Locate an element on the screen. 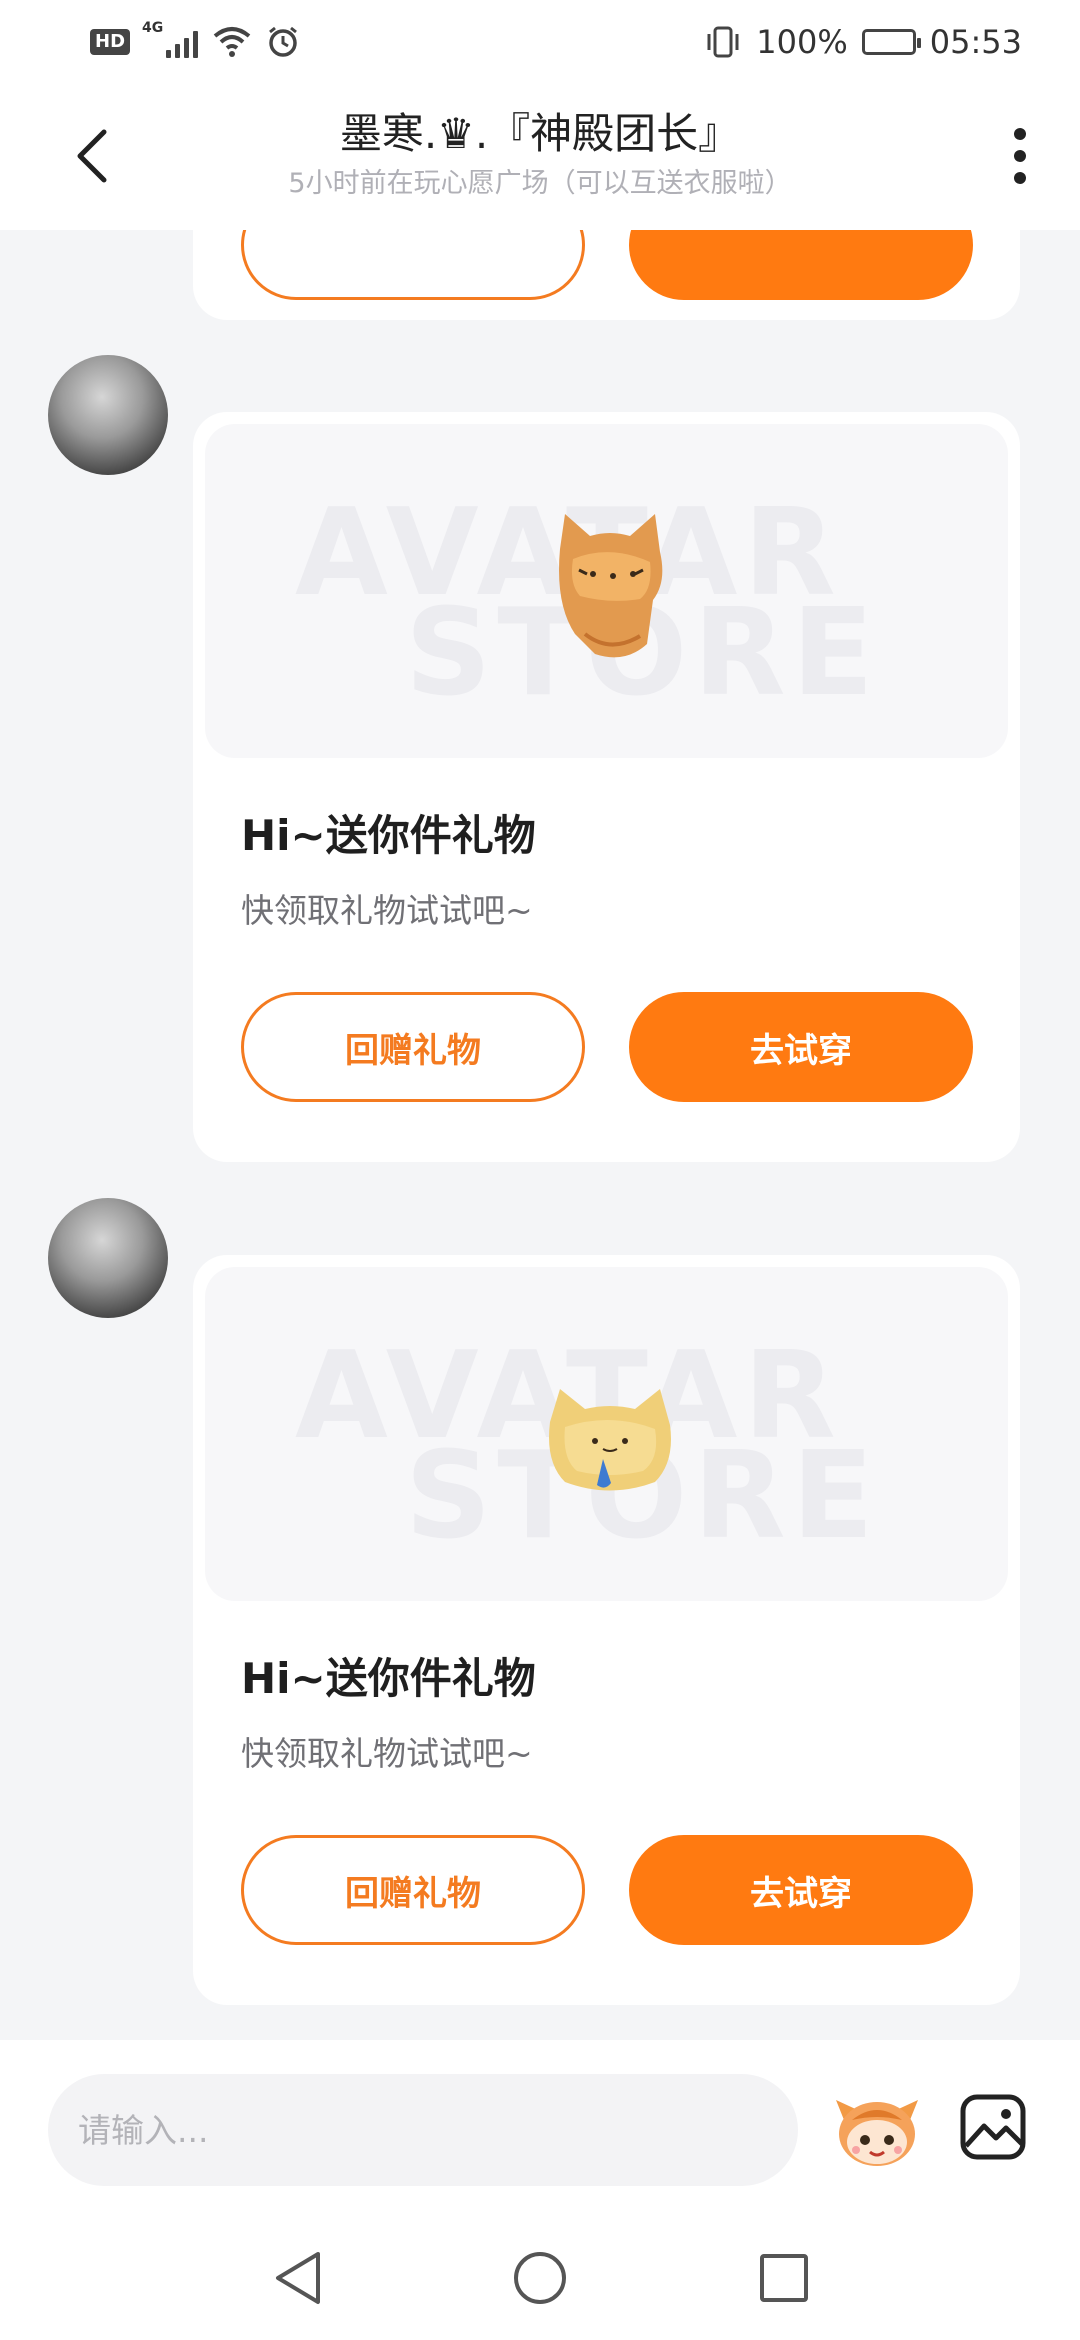  try-on-button is located at coordinates (801, 265).